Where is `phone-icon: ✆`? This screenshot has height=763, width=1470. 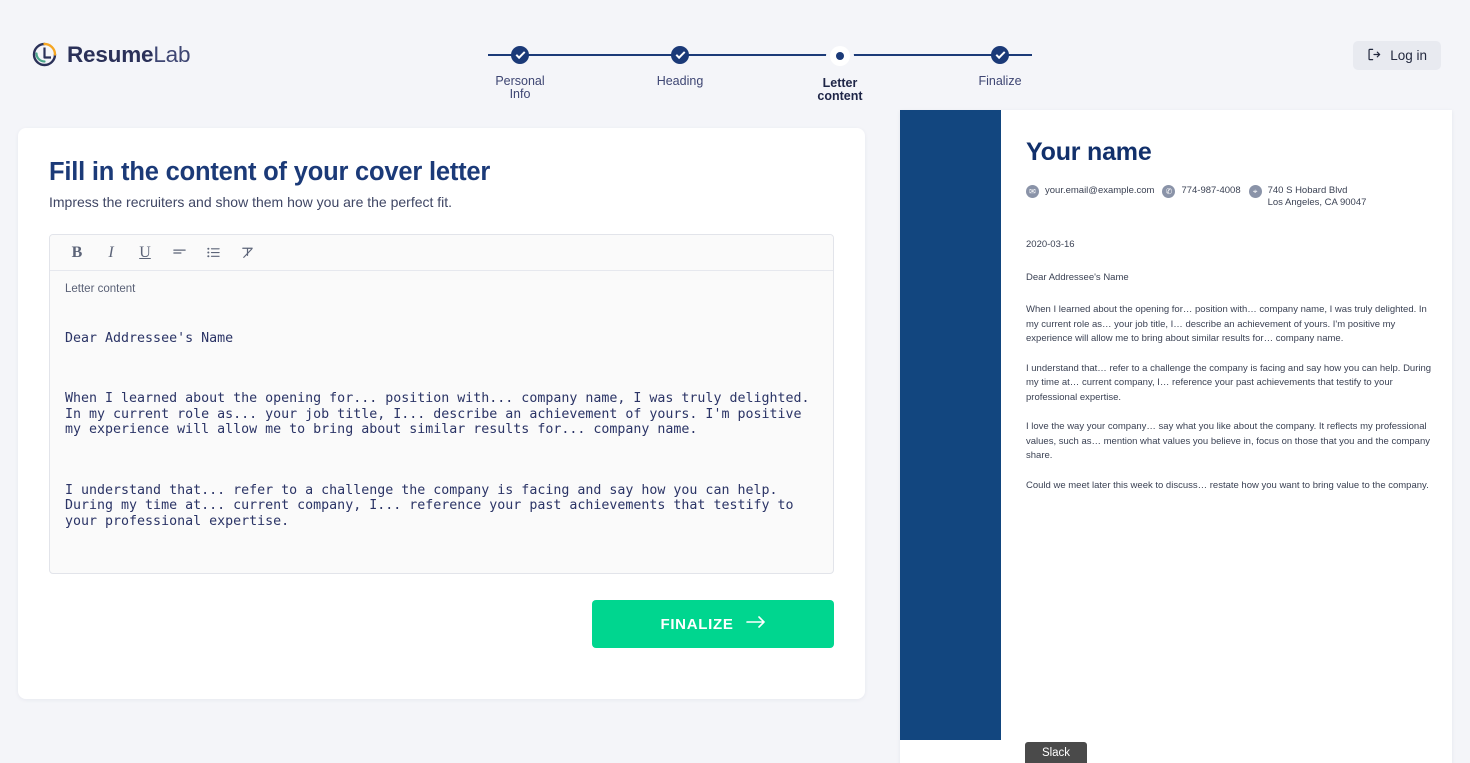
phone-icon: ✆ is located at coordinates (1169, 191).